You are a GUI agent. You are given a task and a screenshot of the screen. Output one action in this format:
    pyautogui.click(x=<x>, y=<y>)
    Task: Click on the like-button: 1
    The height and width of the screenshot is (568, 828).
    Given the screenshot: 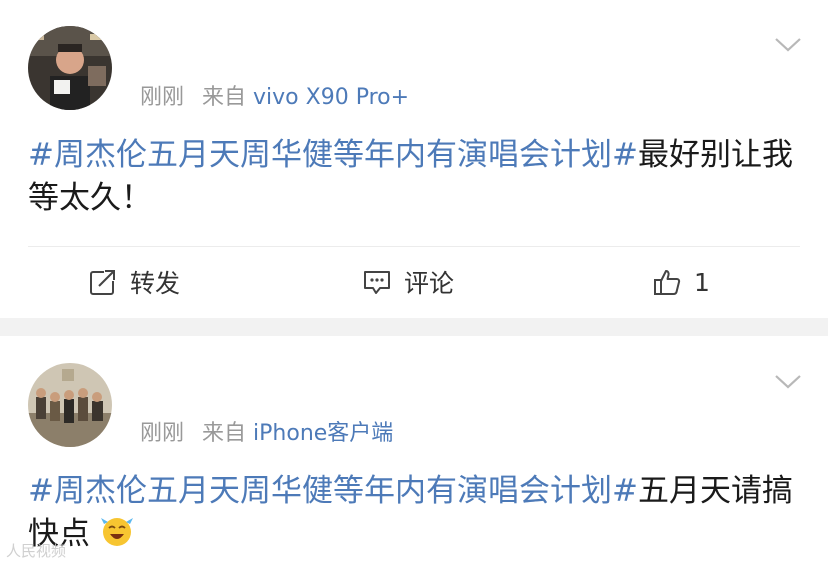 What is the action you would take?
    pyautogui.click(x=681, y=282)
    